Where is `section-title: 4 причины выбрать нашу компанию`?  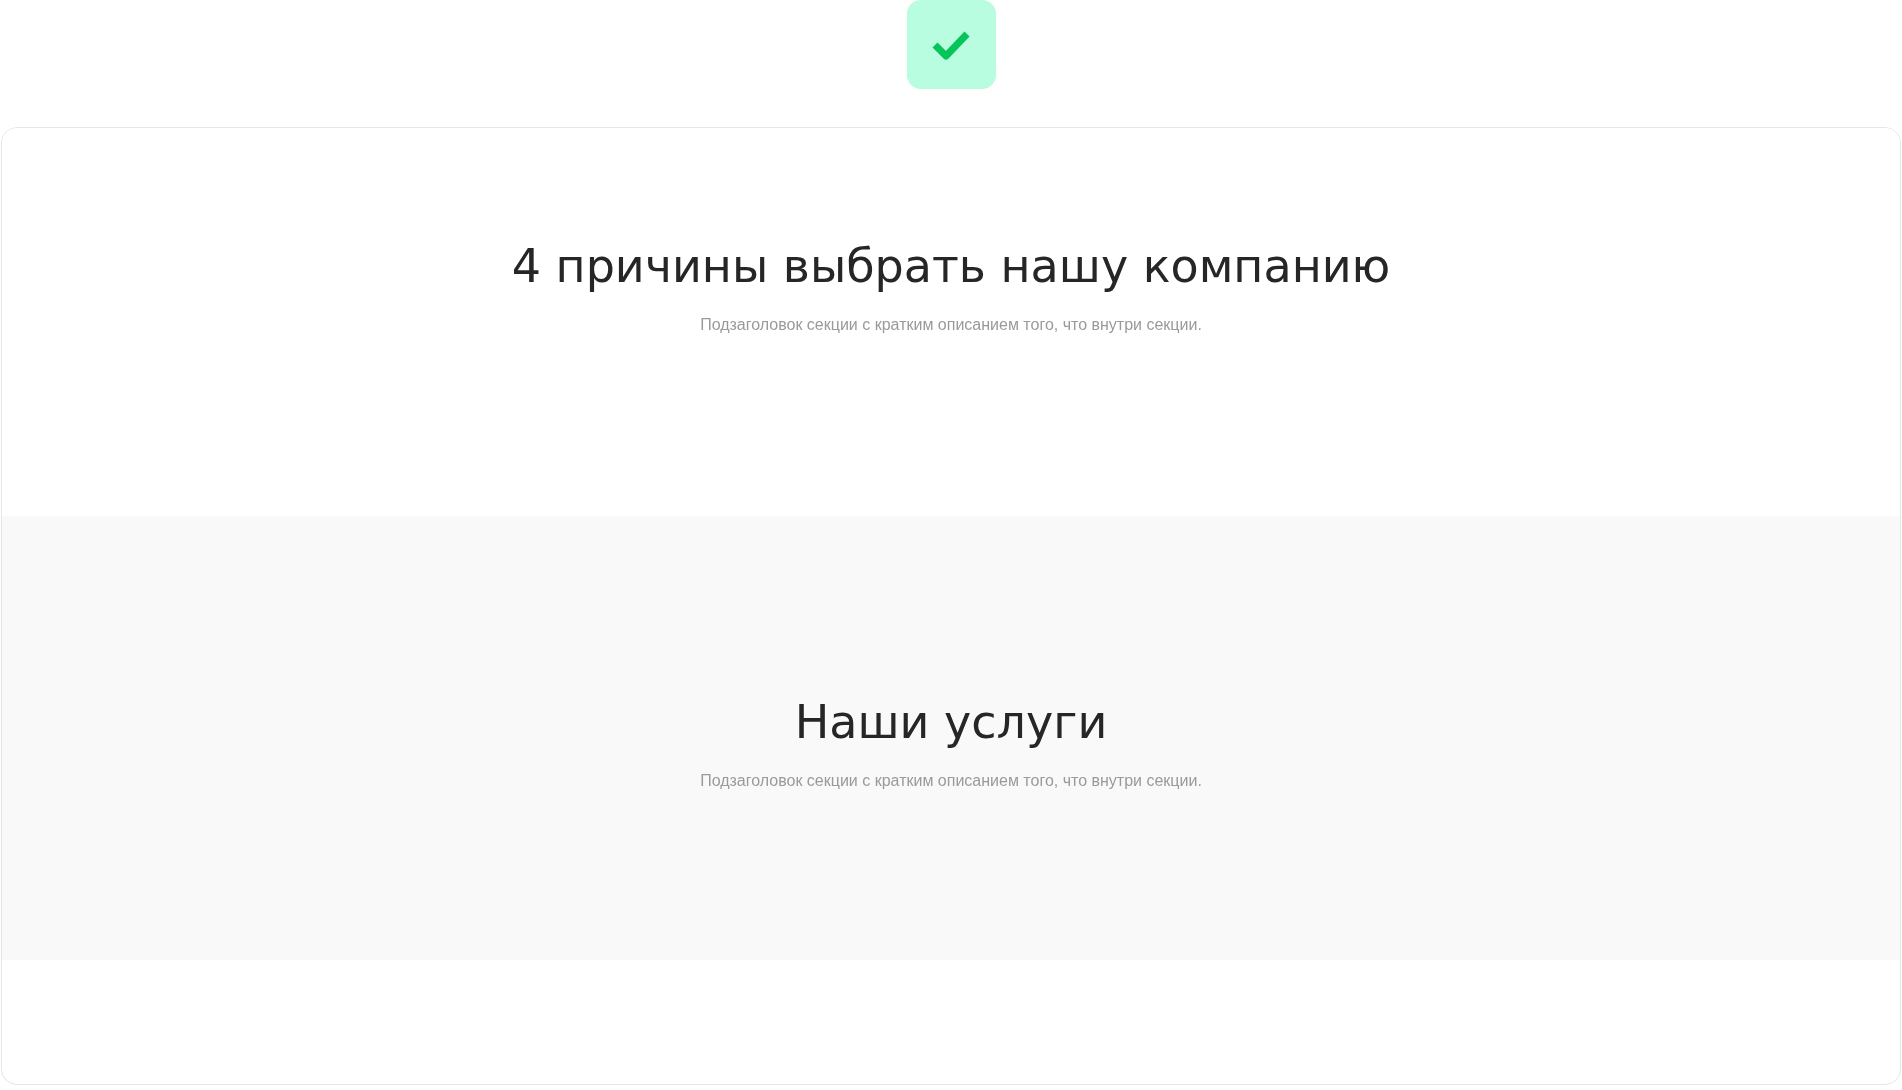 section-title: 4 причины выбрать нашу компанию is located at coordinates (951, 266).